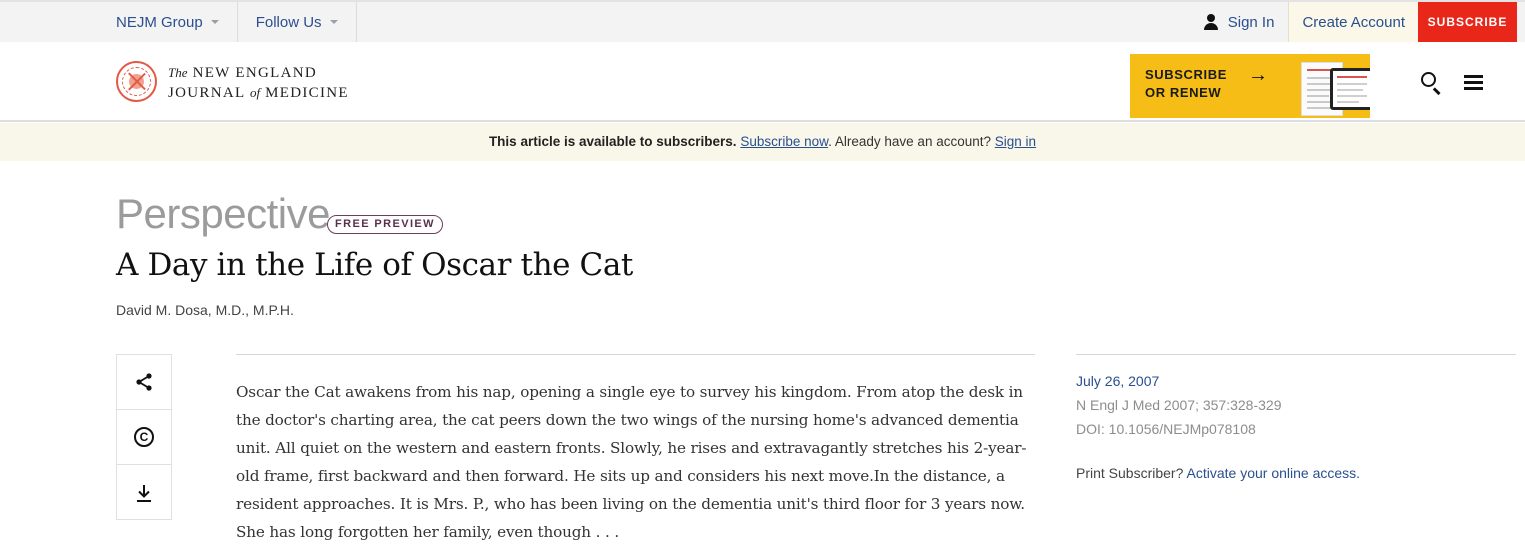  What do you see at coordinates (1473, 82) in the screenshot?
I see `hamburger-menu-icon` at bounding box center [1473, 82].